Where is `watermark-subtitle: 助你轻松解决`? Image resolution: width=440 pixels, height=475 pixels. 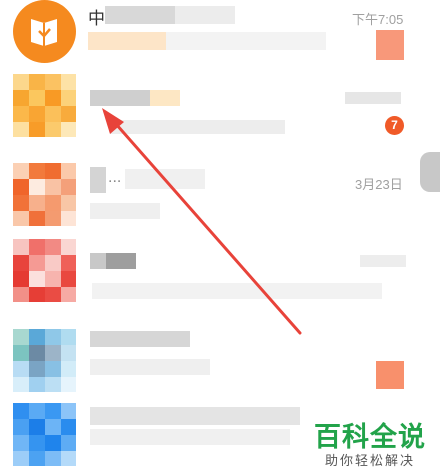 watermark-subtitle: 助你轻松解决 is located at coordinates (369, 460).